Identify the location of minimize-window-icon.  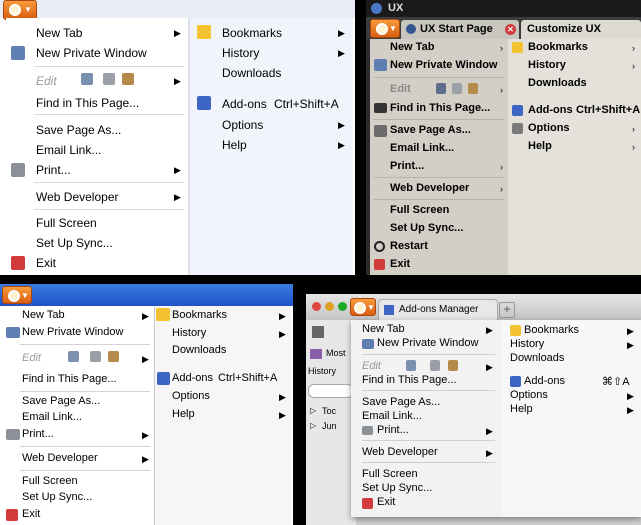
(329, 306).